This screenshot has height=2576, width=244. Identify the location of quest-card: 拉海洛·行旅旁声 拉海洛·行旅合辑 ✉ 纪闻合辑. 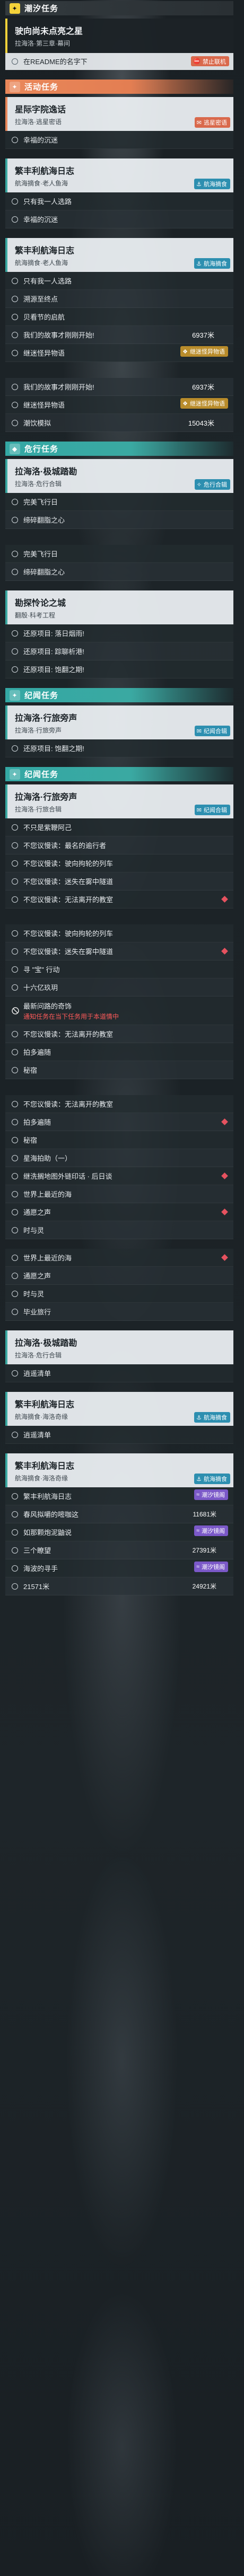
(119, 801).